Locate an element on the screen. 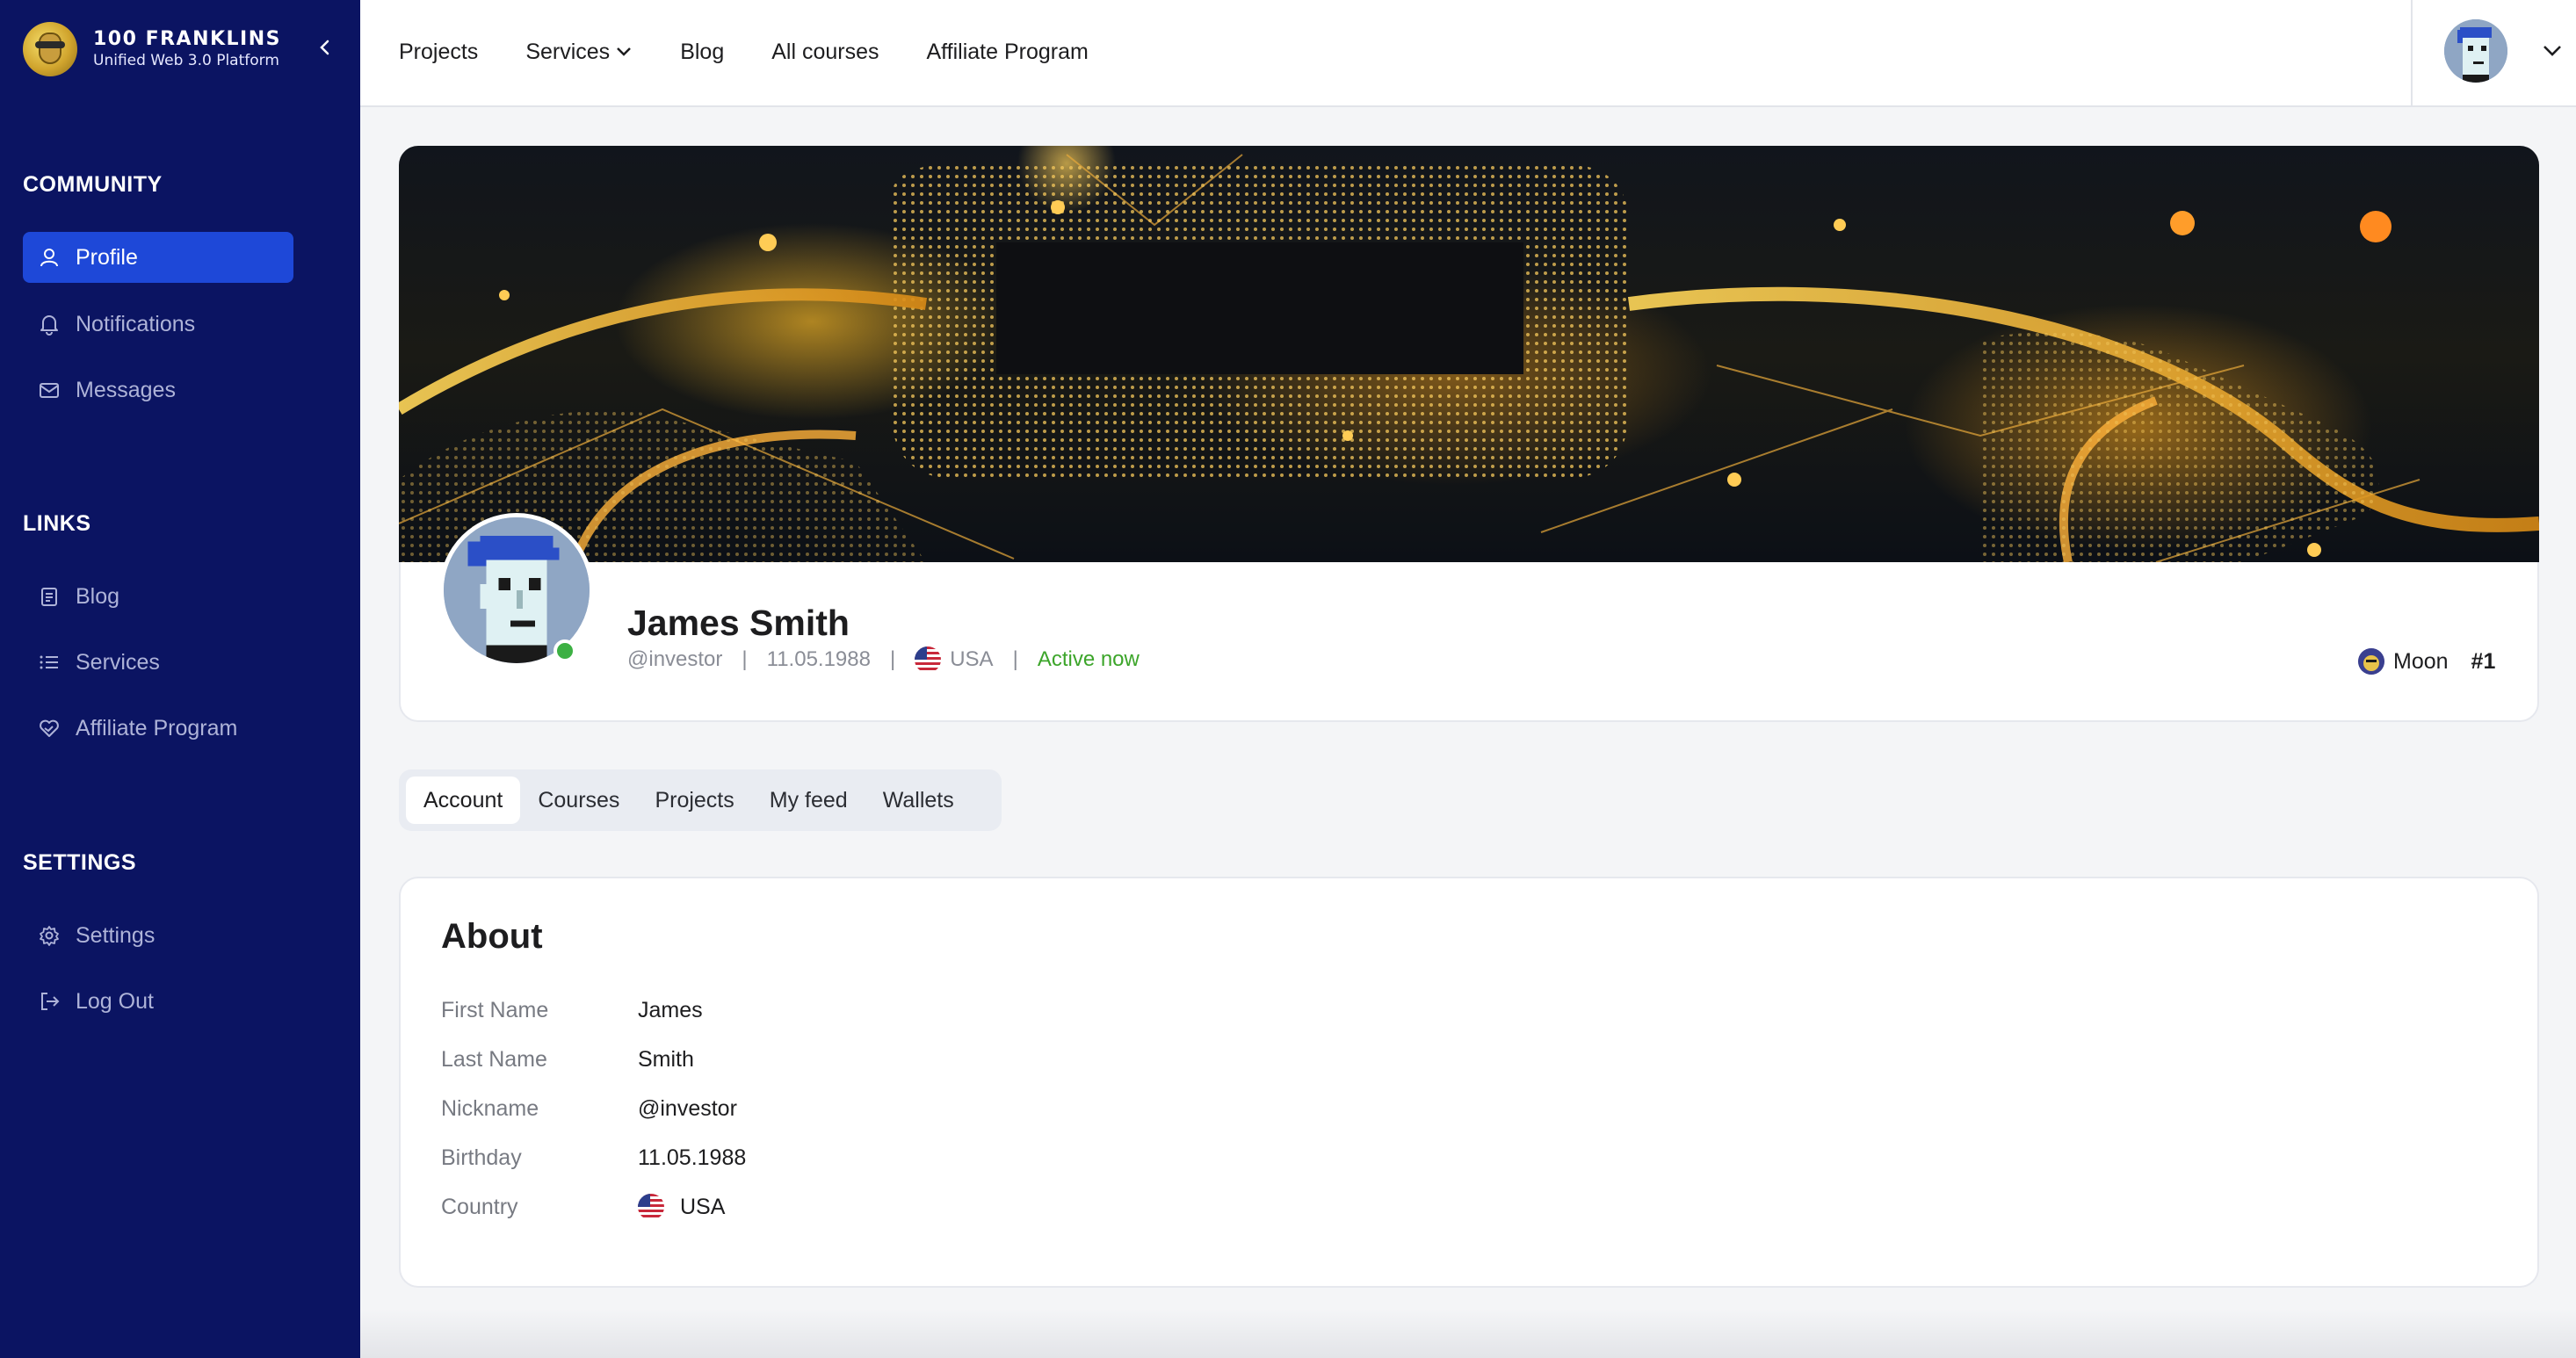 This screenshot has height=1358, width=2576. sidebar-collapse-button is located at coordinates (325, 47).